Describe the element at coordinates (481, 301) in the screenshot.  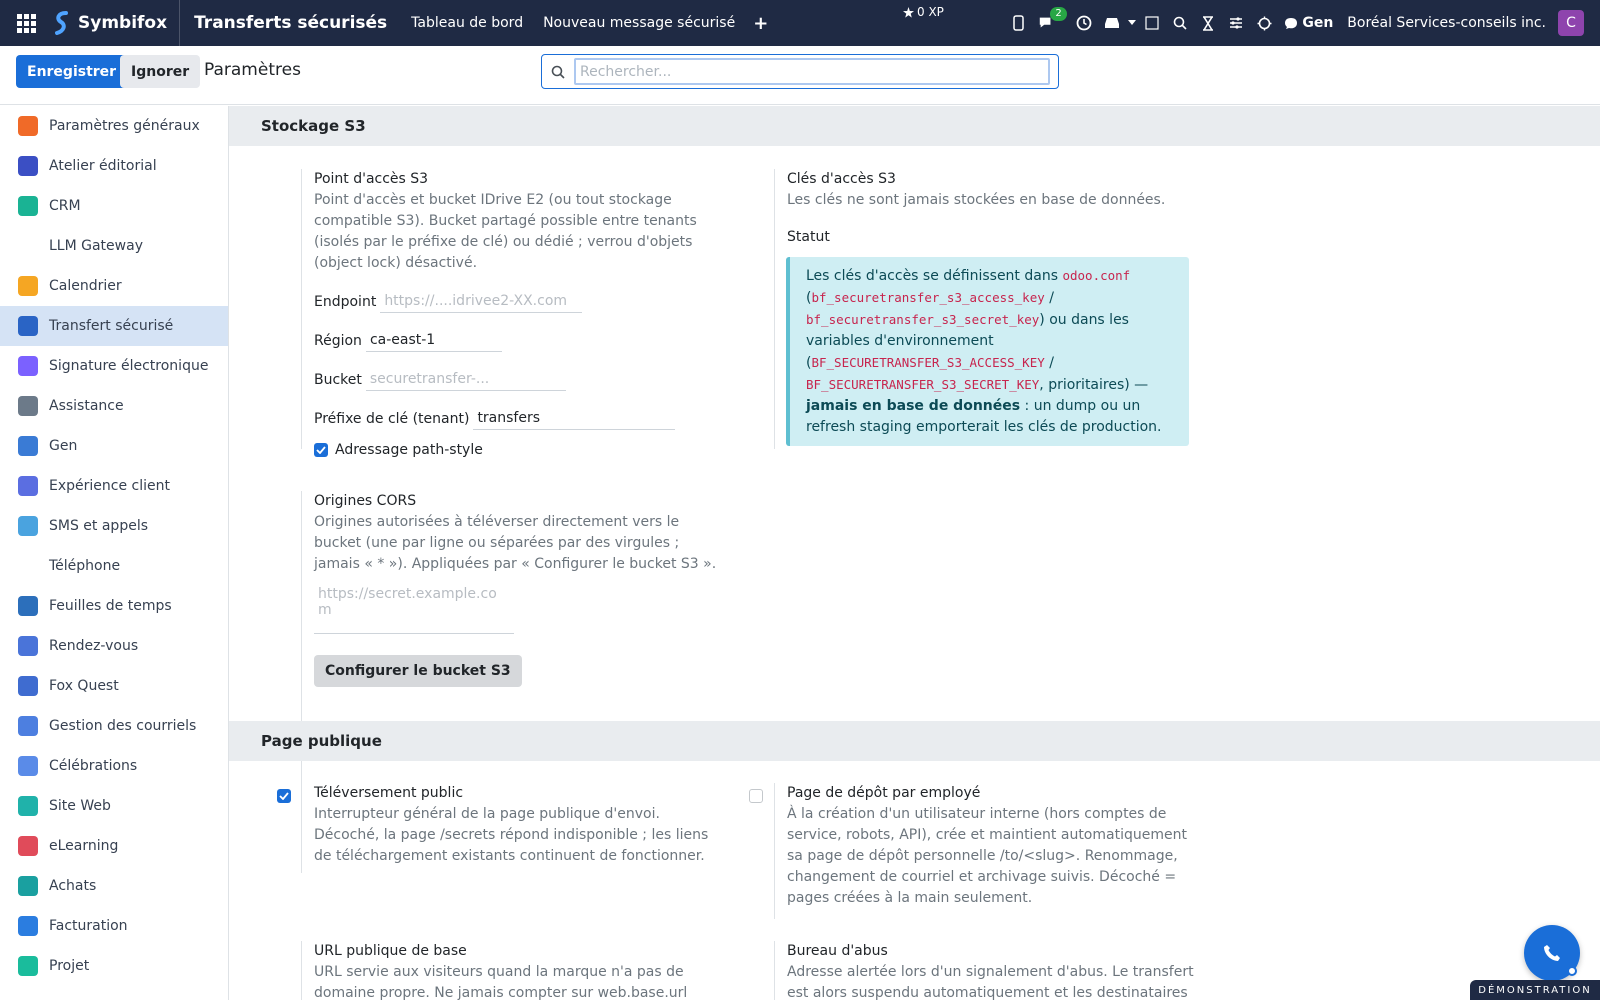
I see `endpoint-input` at that location.